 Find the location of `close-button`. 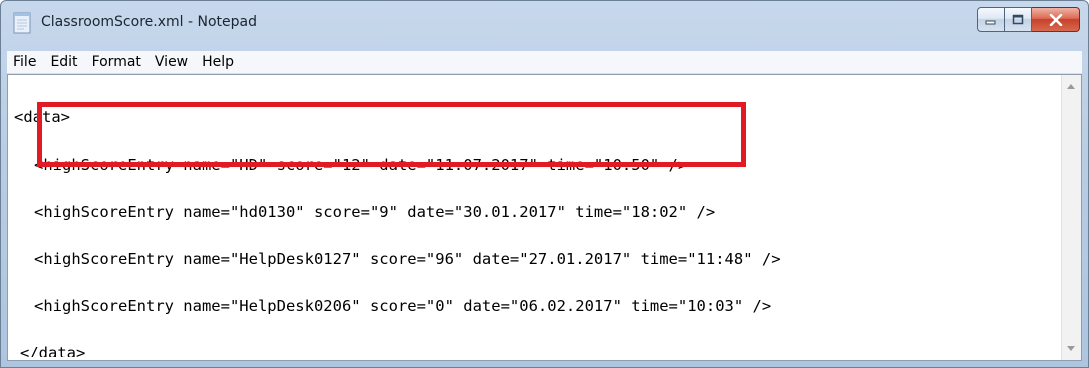

close-button is located at coordinates (1056, 19).